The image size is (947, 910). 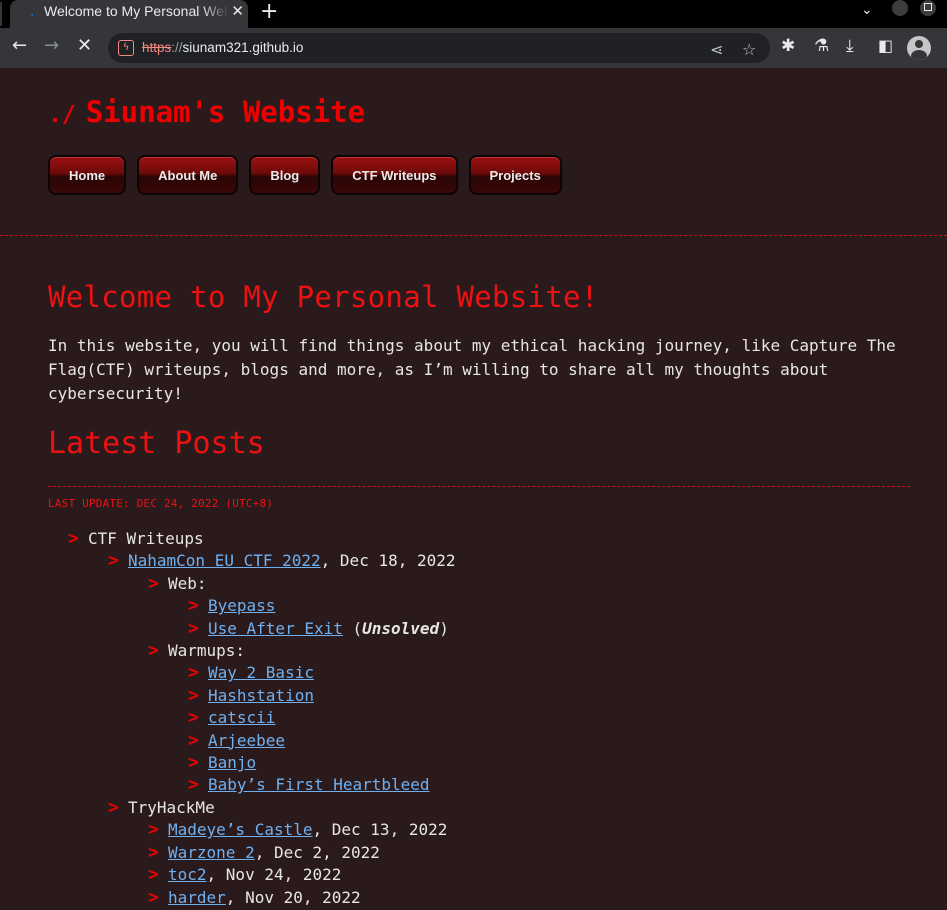 I want to click on post-link: Hashstation, so click(x=261, y=696).